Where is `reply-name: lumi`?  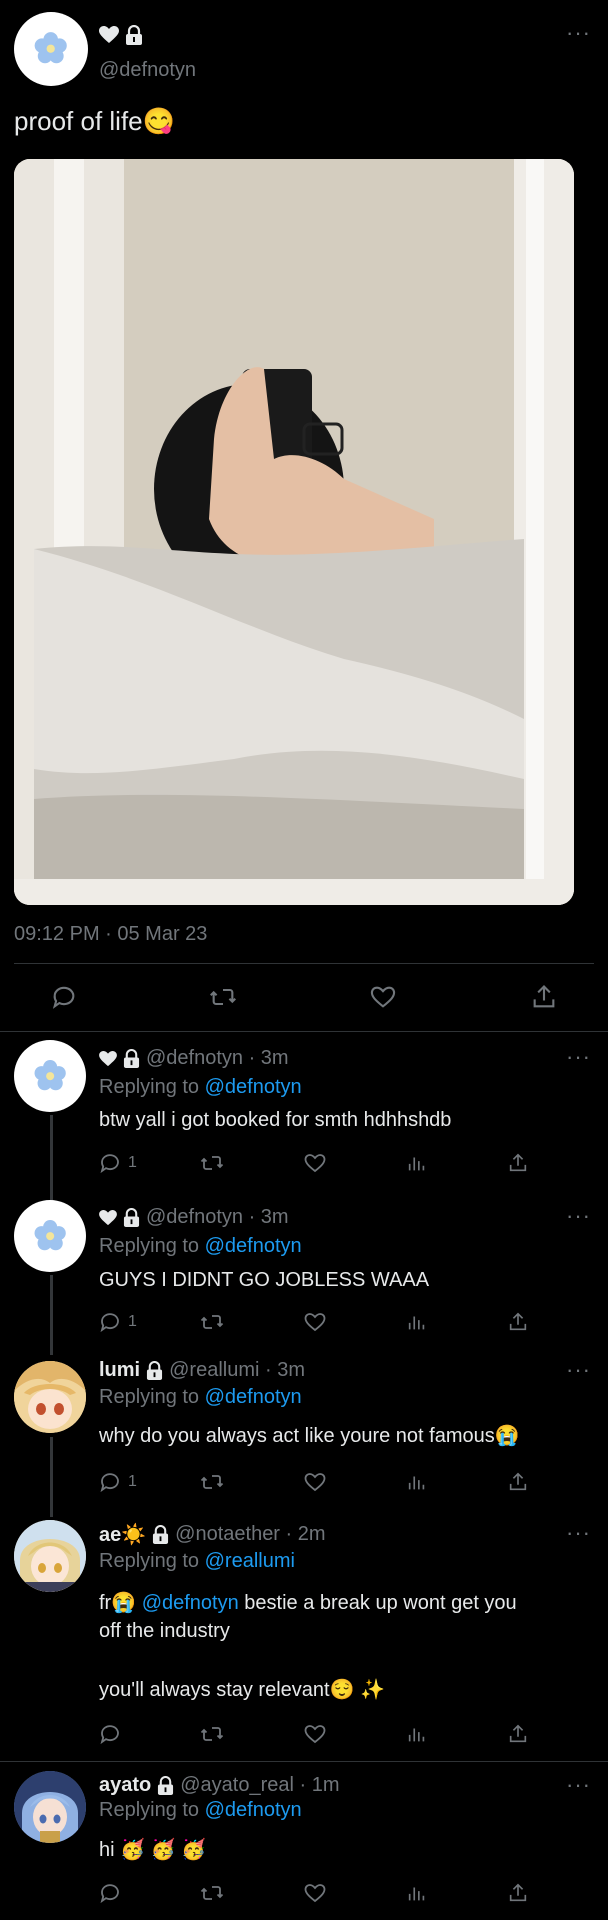 reply-name: lumi is located at coordinates (119, 1370).